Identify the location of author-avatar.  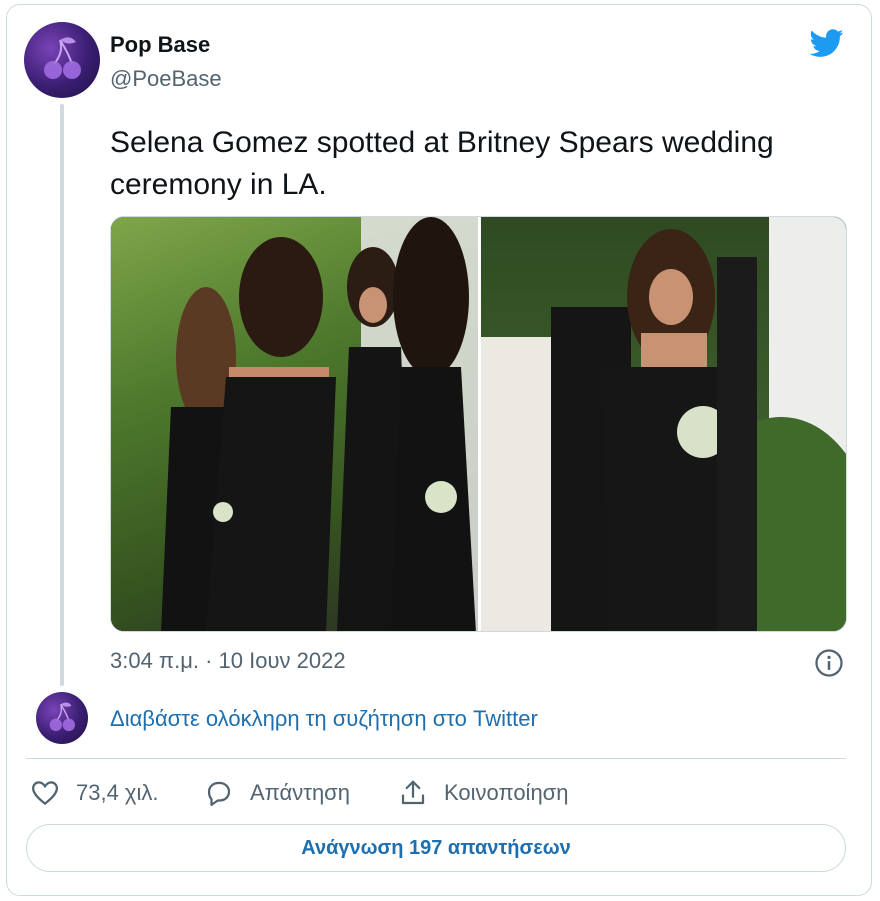
(62, 60).